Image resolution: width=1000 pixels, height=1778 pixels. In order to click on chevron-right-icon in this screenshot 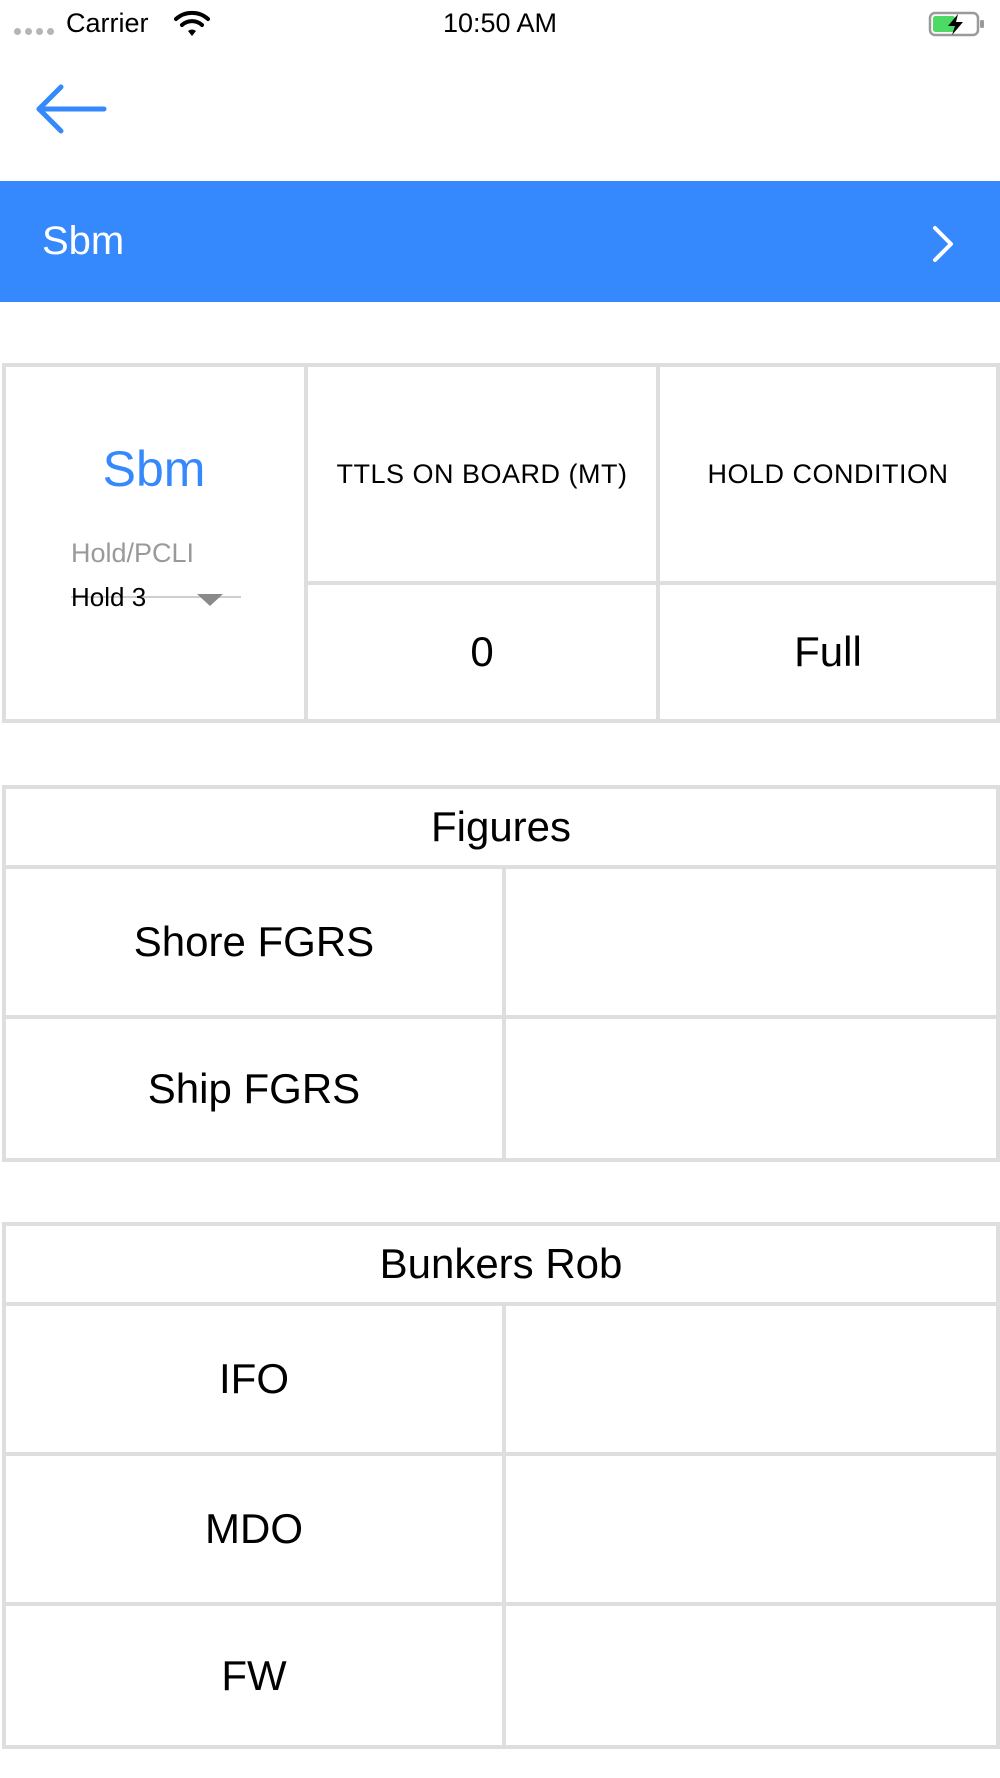, I will do `click(943, 246)`.